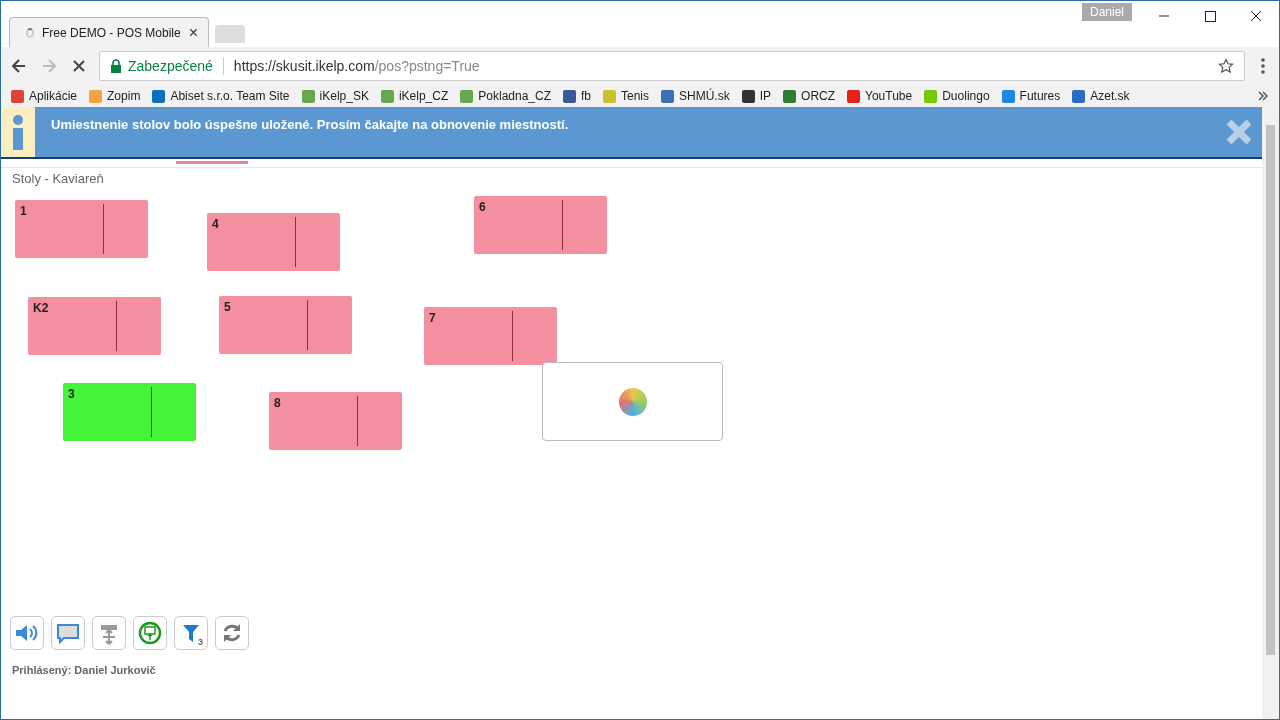 Image resolution: width=1280 pixels, height=720 pixels. I want to click on bookmark: Zopim, so click(115, 96).